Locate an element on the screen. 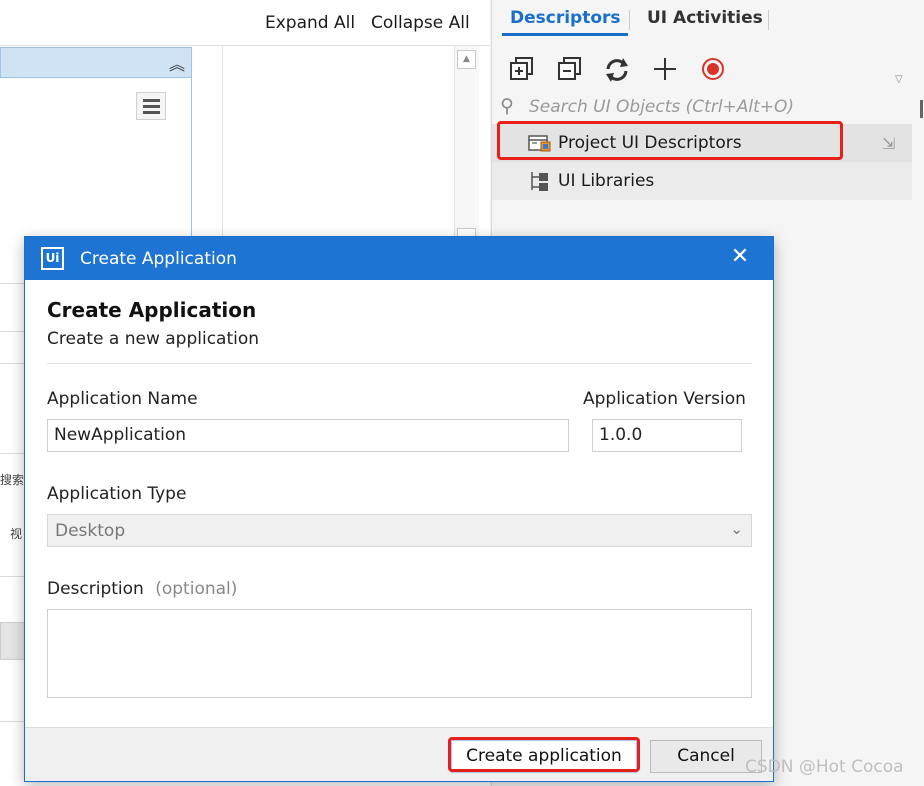 The width and height of the screenshot is (924, 786). description-label-group: Description (optional) is located at coordinates (142, 589).